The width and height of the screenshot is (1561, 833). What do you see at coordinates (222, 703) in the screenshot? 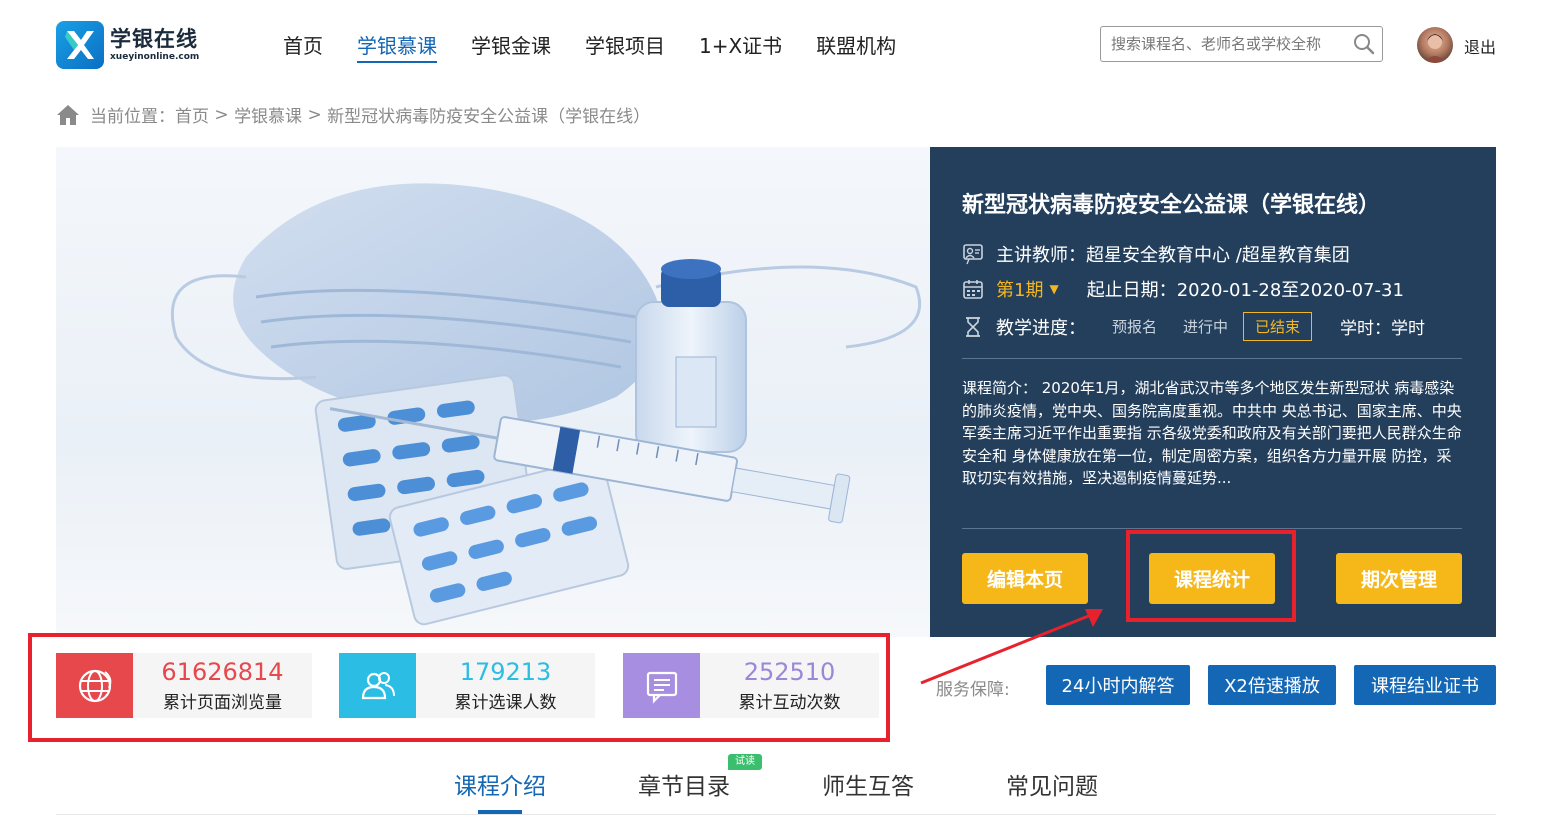
I see `stat-page-views-label: 累计页面浏览量` at bounding box center [222, 703].